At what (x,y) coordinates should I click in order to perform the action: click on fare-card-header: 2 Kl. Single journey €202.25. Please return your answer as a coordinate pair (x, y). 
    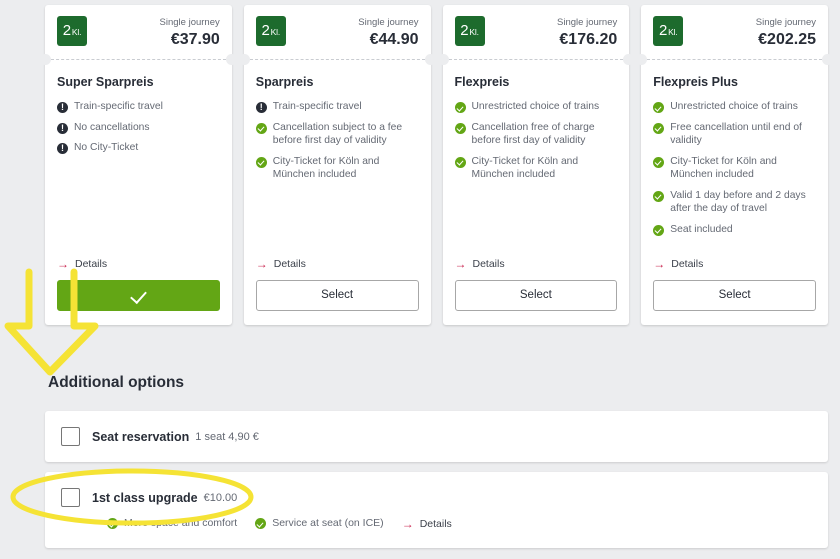
    Looking at the image, I should click on (734, 32).